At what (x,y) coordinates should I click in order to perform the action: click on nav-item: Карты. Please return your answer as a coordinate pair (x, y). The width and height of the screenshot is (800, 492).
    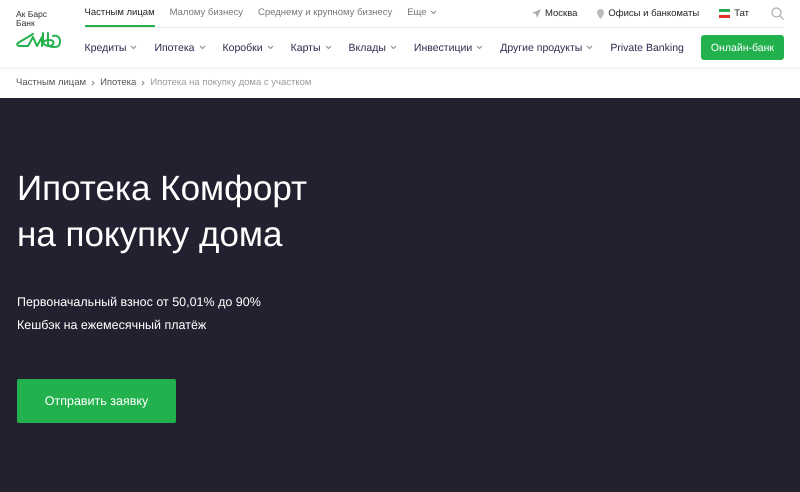
    Looking at the image, I should click on (311, 48).